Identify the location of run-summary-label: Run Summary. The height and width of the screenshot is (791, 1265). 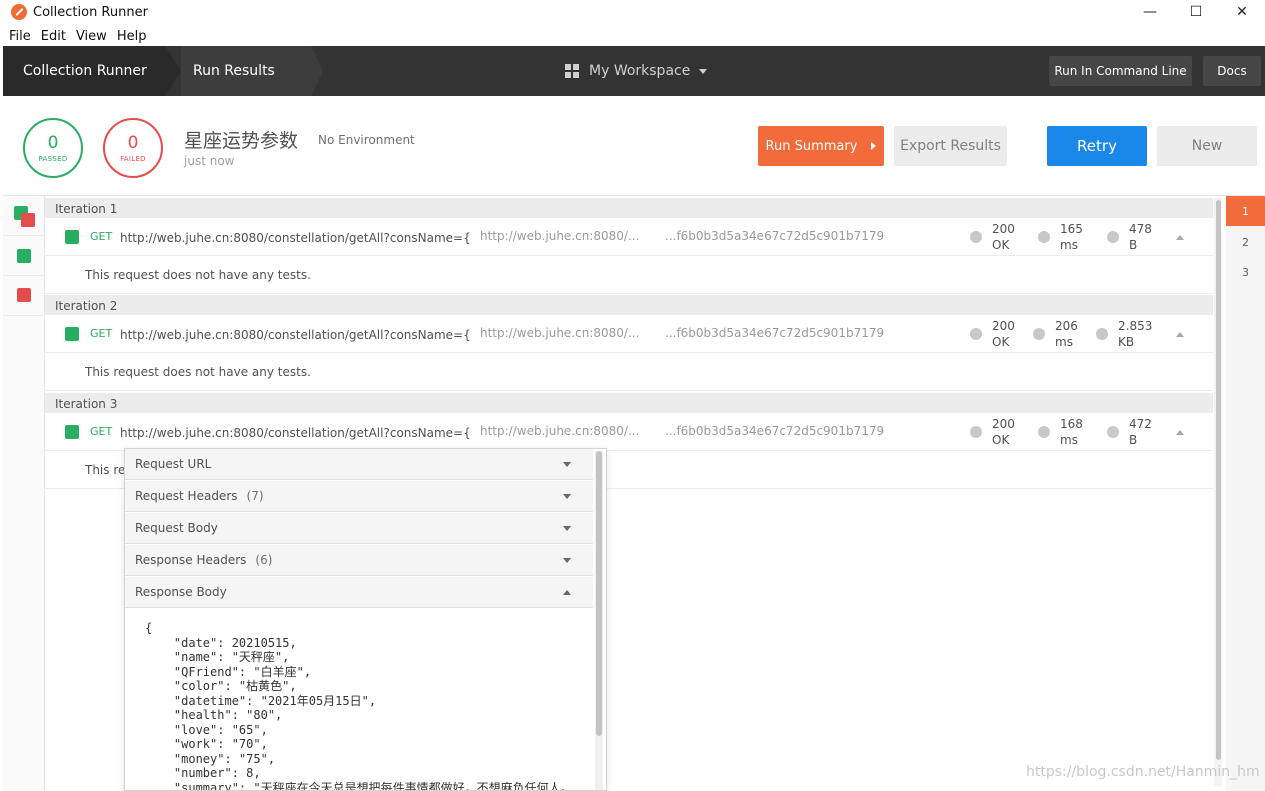
(811, 146).